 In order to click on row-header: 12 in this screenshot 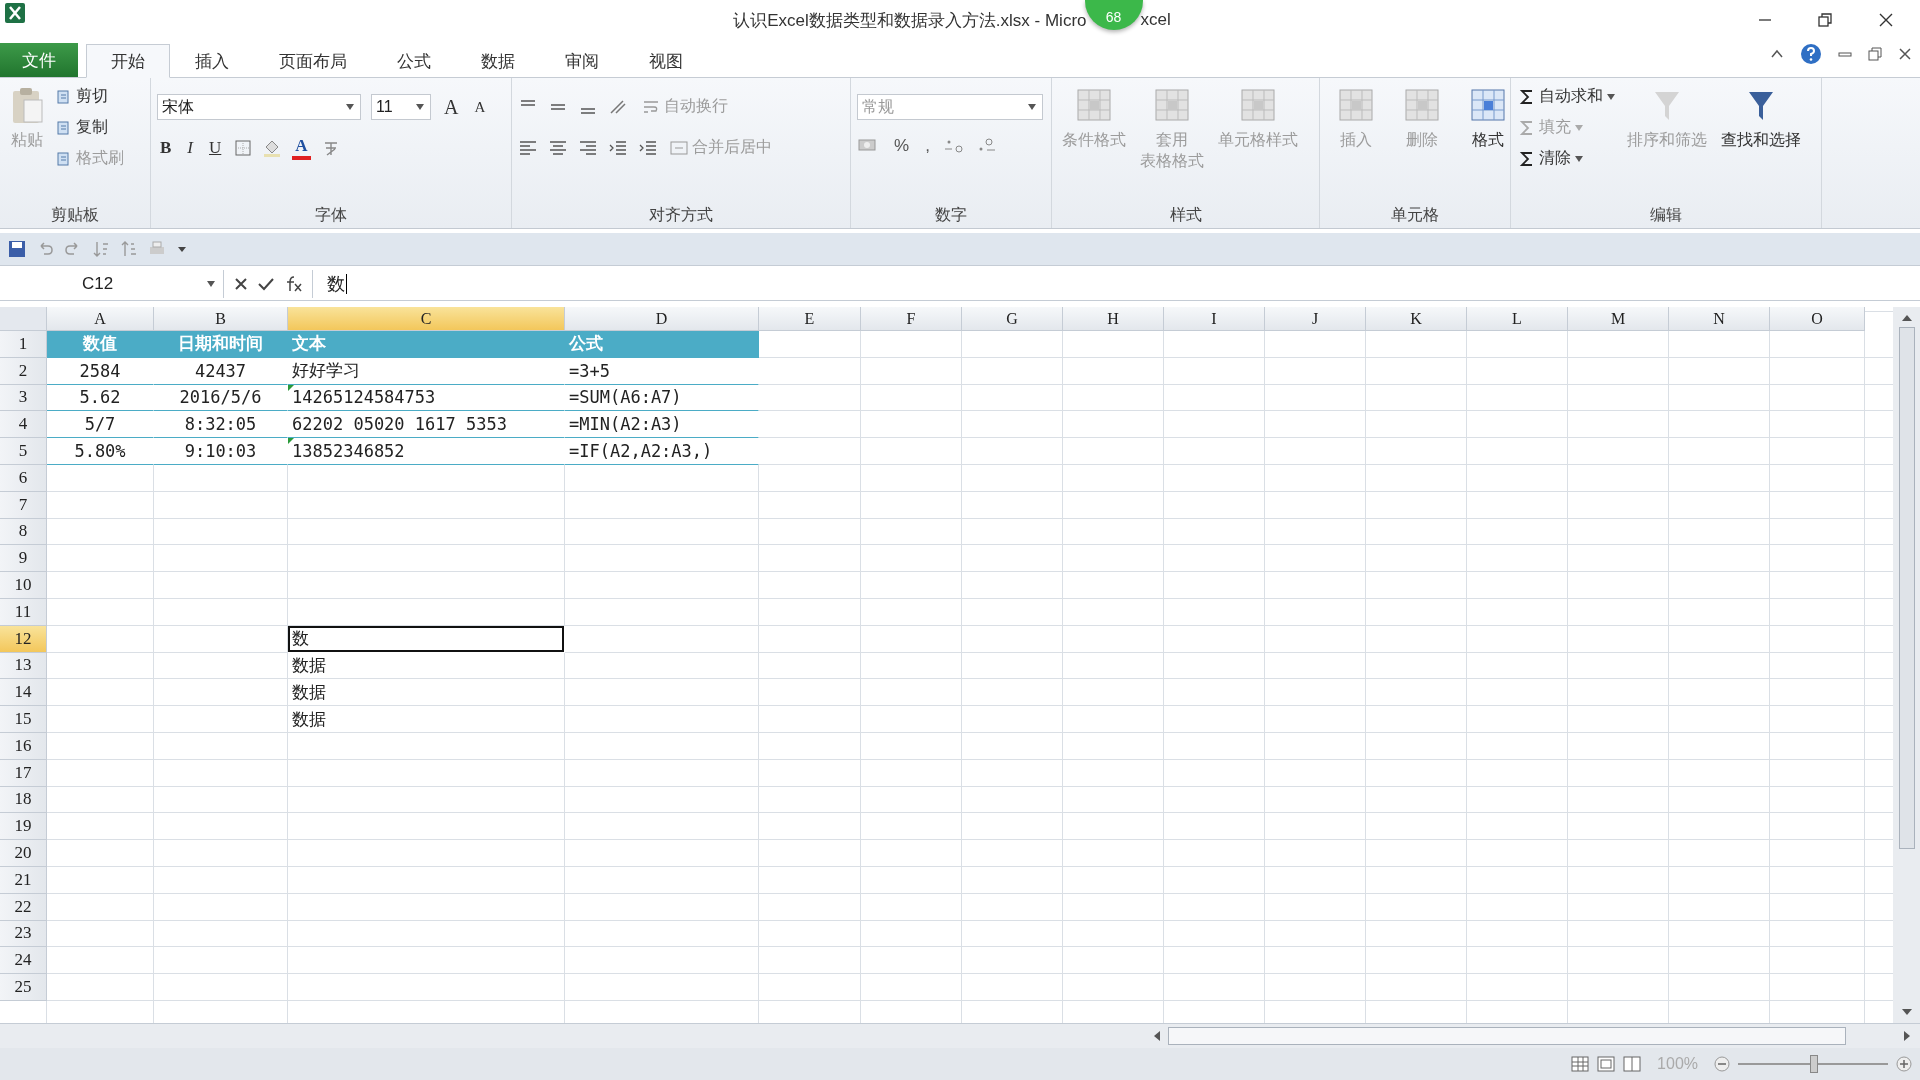, I will do `click(23, 639)`.